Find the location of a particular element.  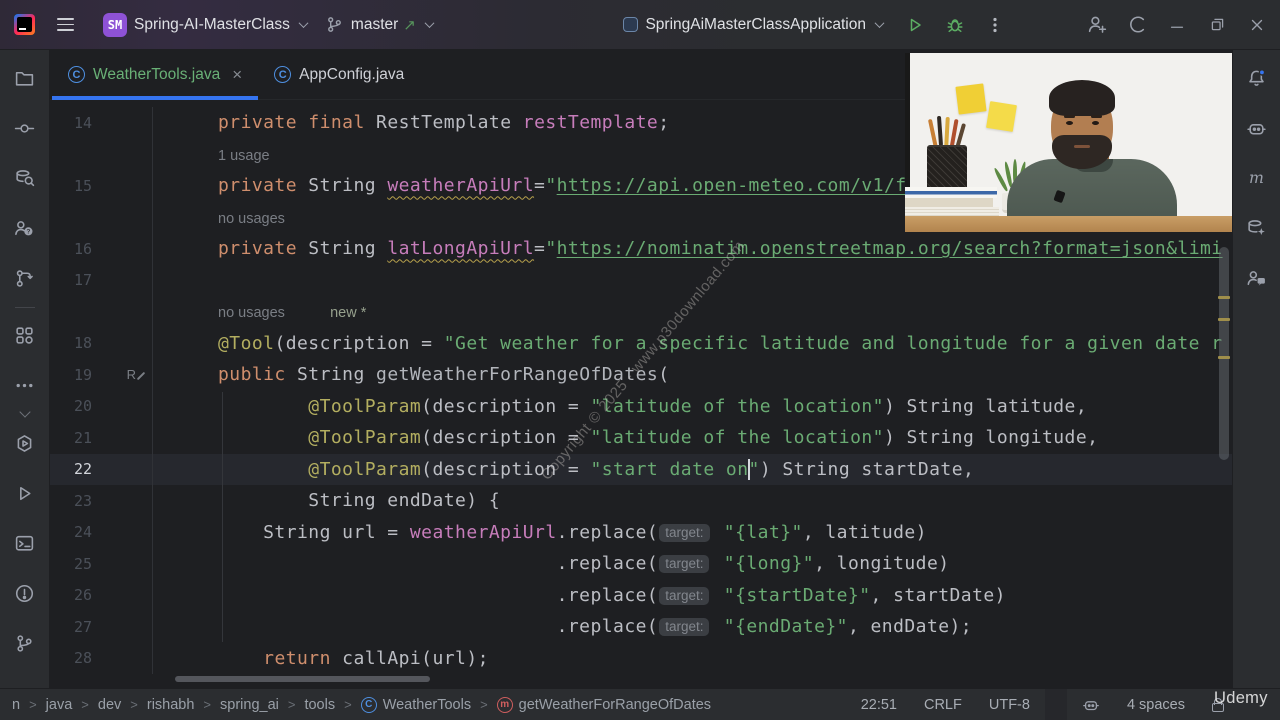

terminal-icon is located at coordinates (25, 543).